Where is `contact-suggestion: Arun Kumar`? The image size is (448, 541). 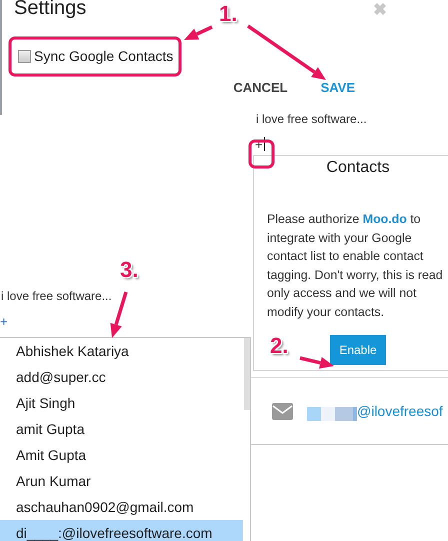
contact-suggestion: Arun Kumar is located at coordinates (121, 481).